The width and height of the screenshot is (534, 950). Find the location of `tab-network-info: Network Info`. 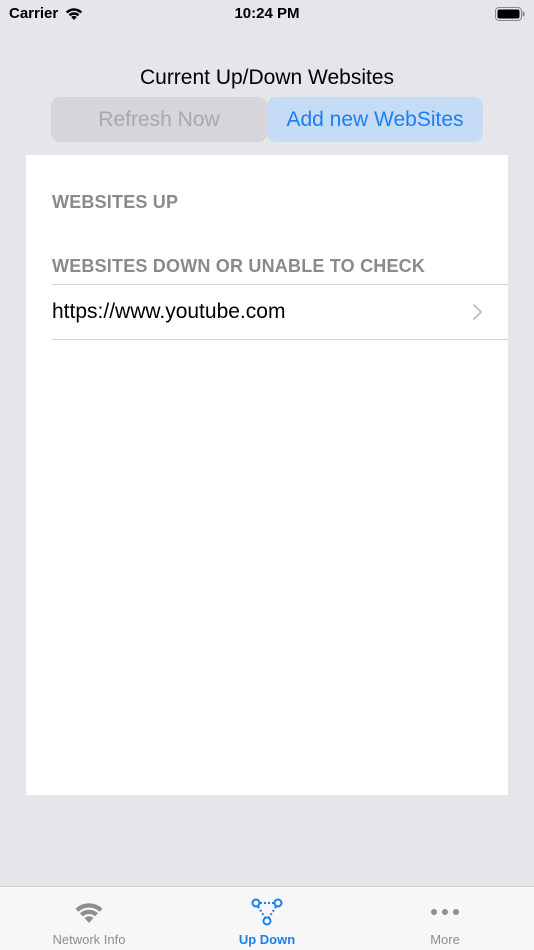

tab-network-info: Network Info is located at coordinates (89, 918).